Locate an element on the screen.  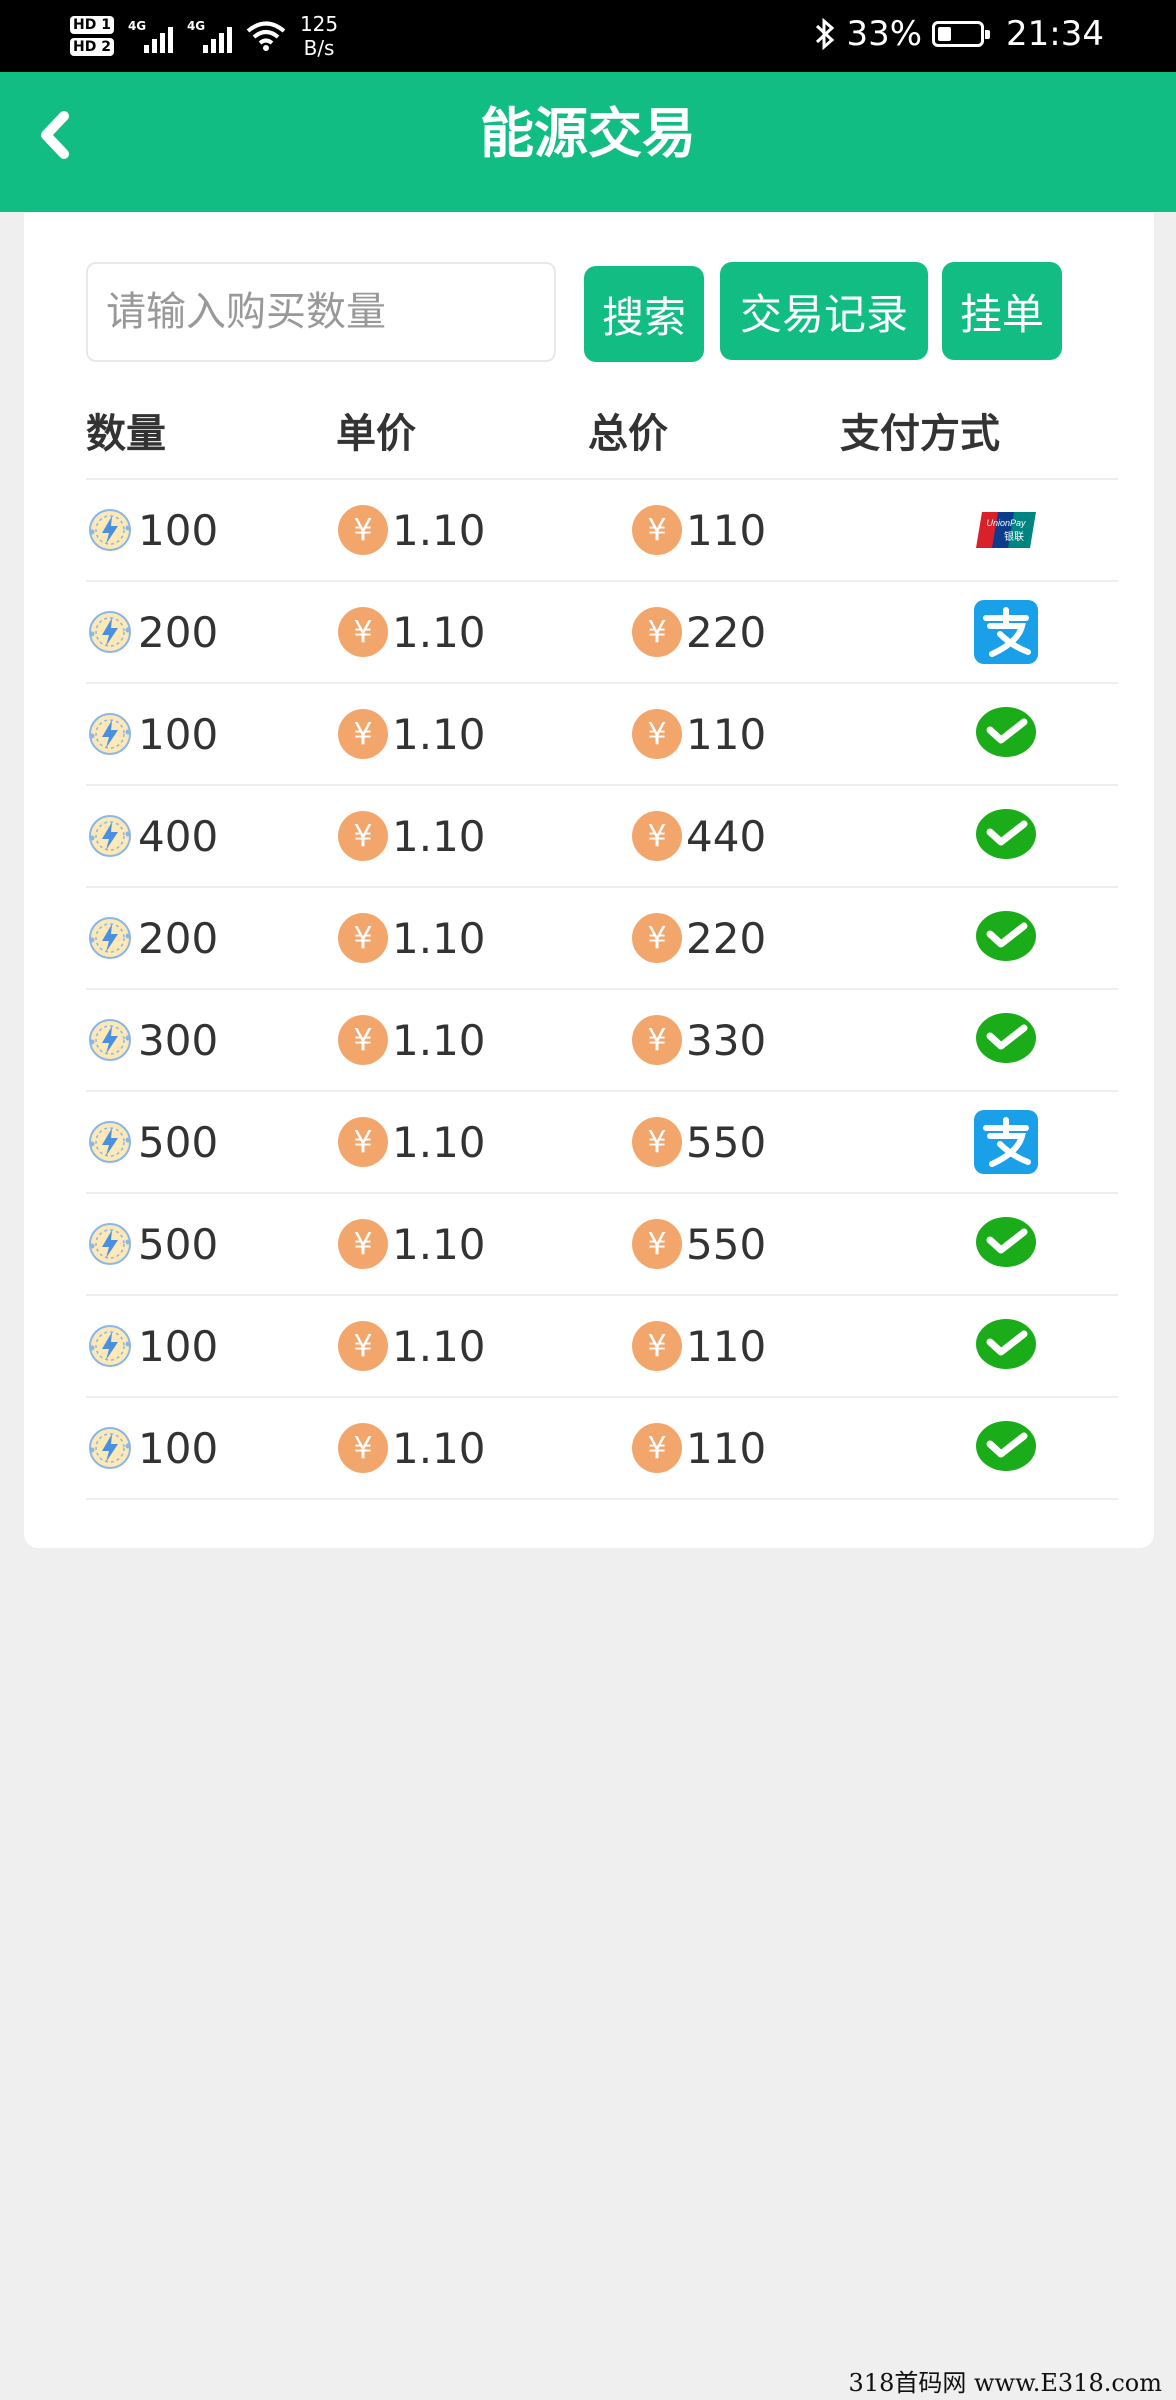
header-quantity: 数量 is located at coordinates (126, 434).